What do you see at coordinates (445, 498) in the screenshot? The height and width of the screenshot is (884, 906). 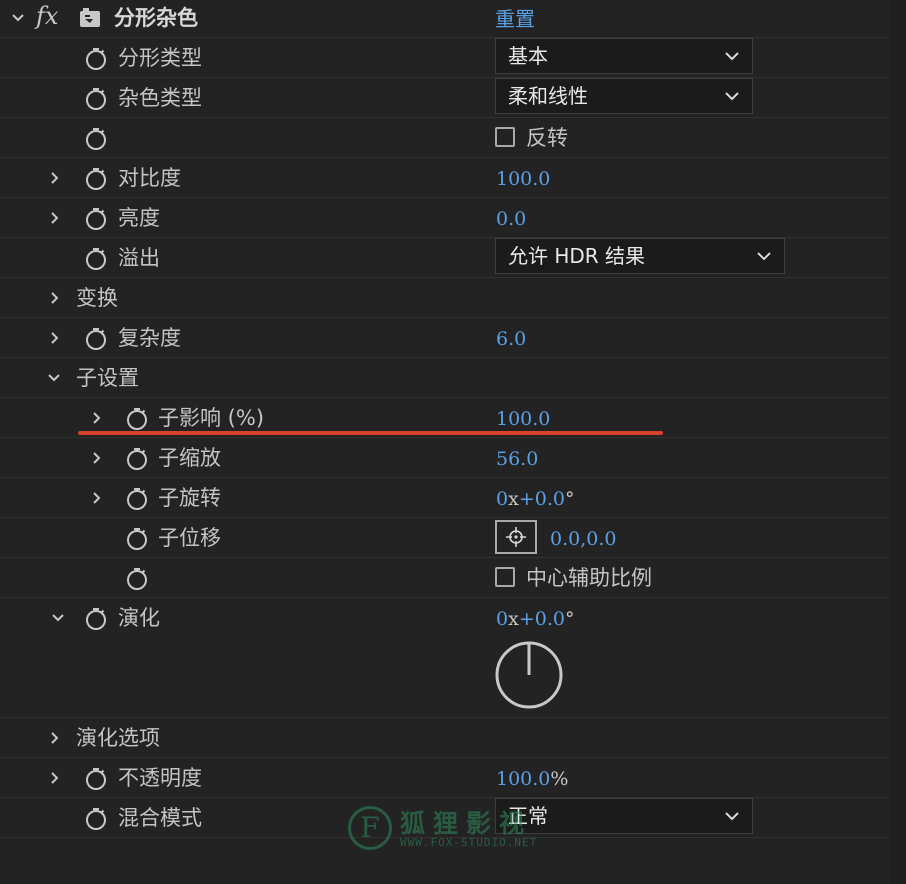 I see `row-sub-rotation: 子旋转 0x+0.0°` at bounding box center [445, 498].